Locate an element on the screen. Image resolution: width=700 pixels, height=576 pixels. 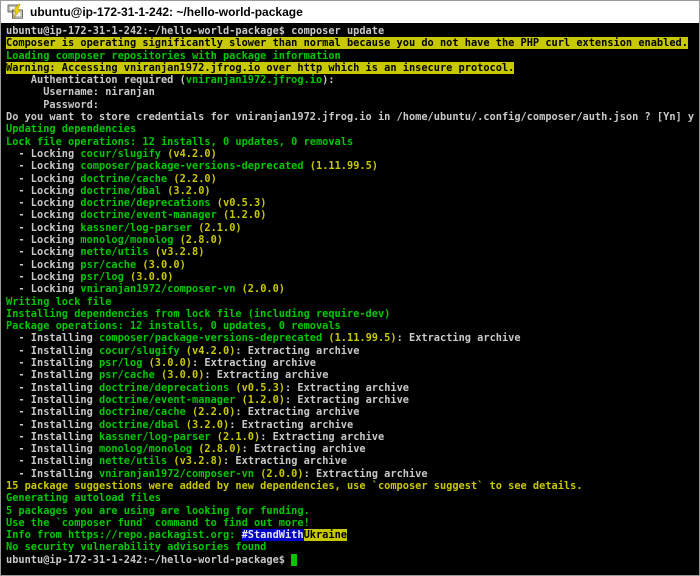
terminal-line: Generating autoload files is located at coordinates (352, 498).